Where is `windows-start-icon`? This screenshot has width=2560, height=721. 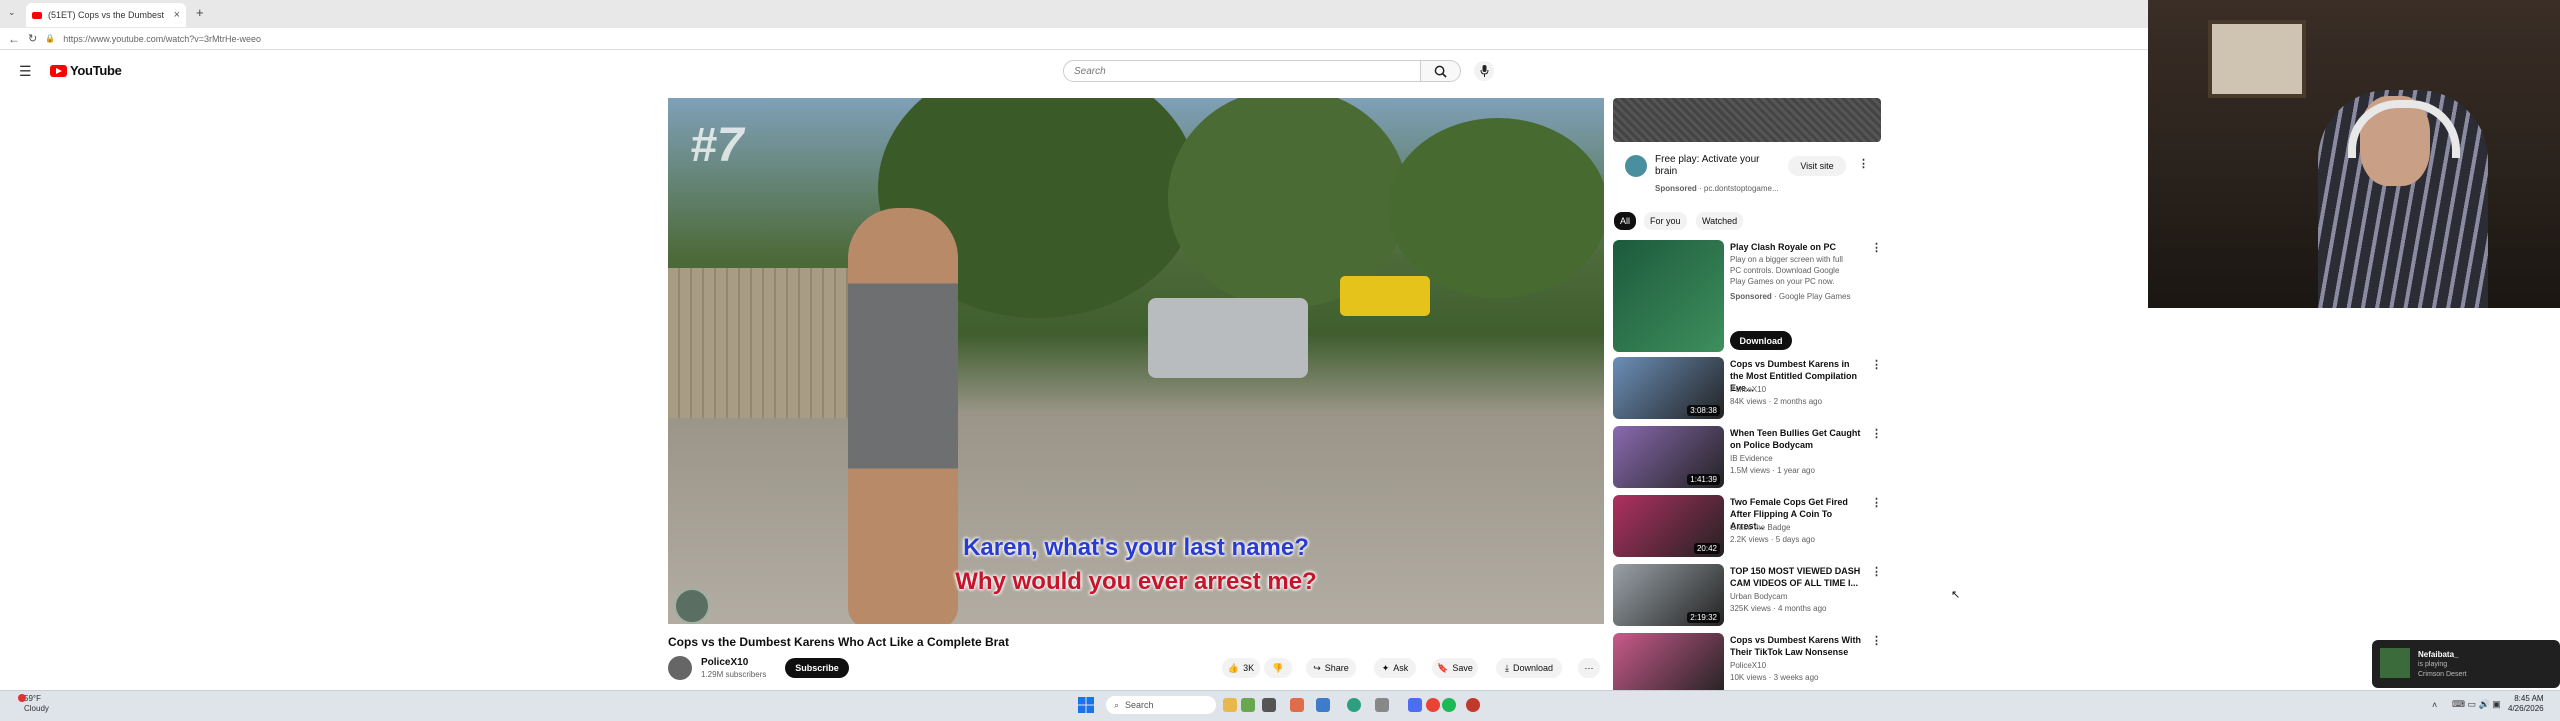
windows-start-icon is located at coordinates (1086, 705).